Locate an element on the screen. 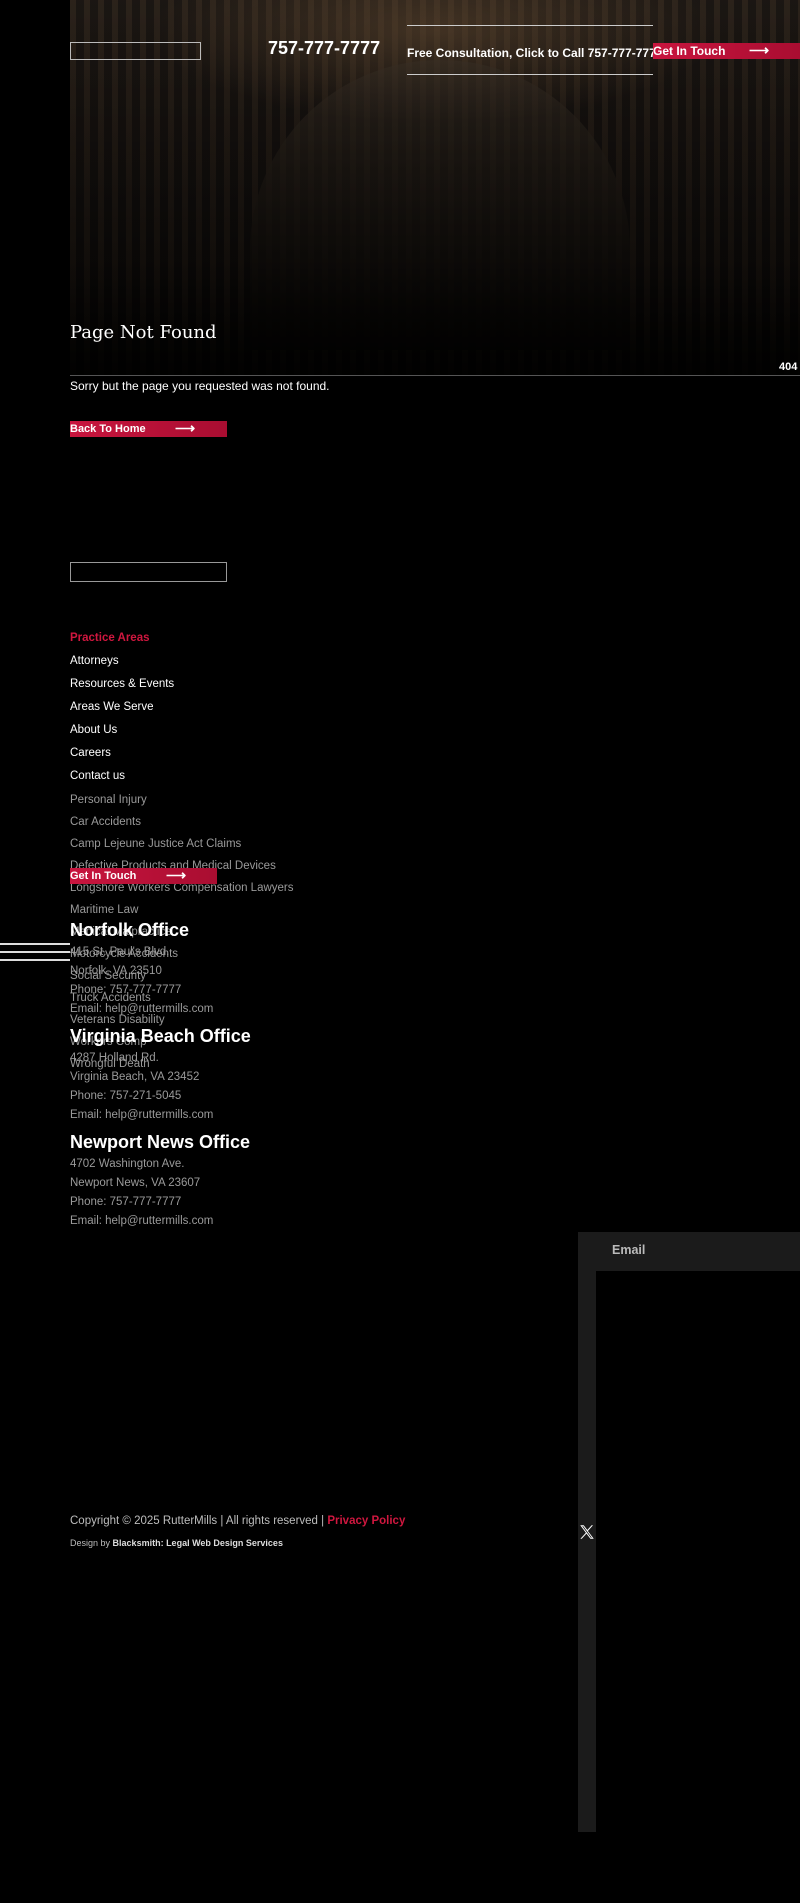 The width and height of the screenshot is (800, 1903). email-label: Email is located at coordinates (629, 1250).